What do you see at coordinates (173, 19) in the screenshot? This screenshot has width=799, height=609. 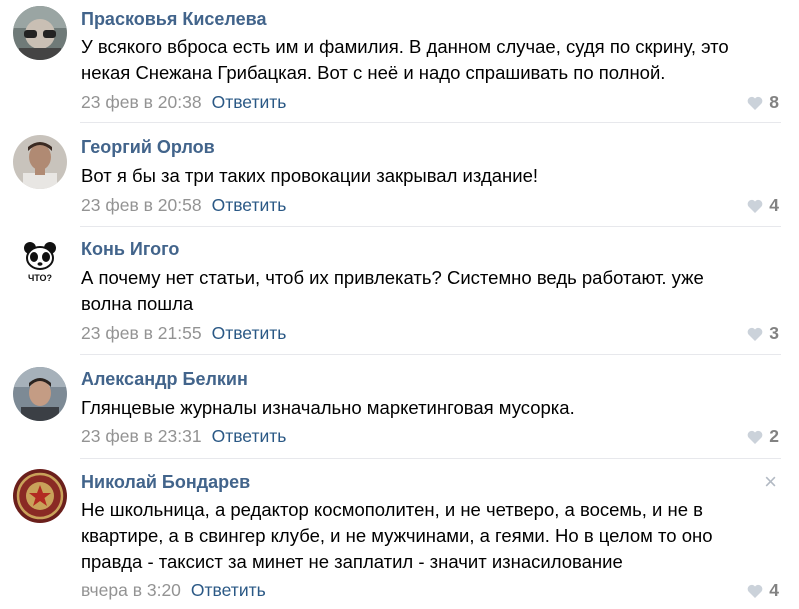 I see `author-name: Прасковья Киселева` at bounding box center [173, 19].